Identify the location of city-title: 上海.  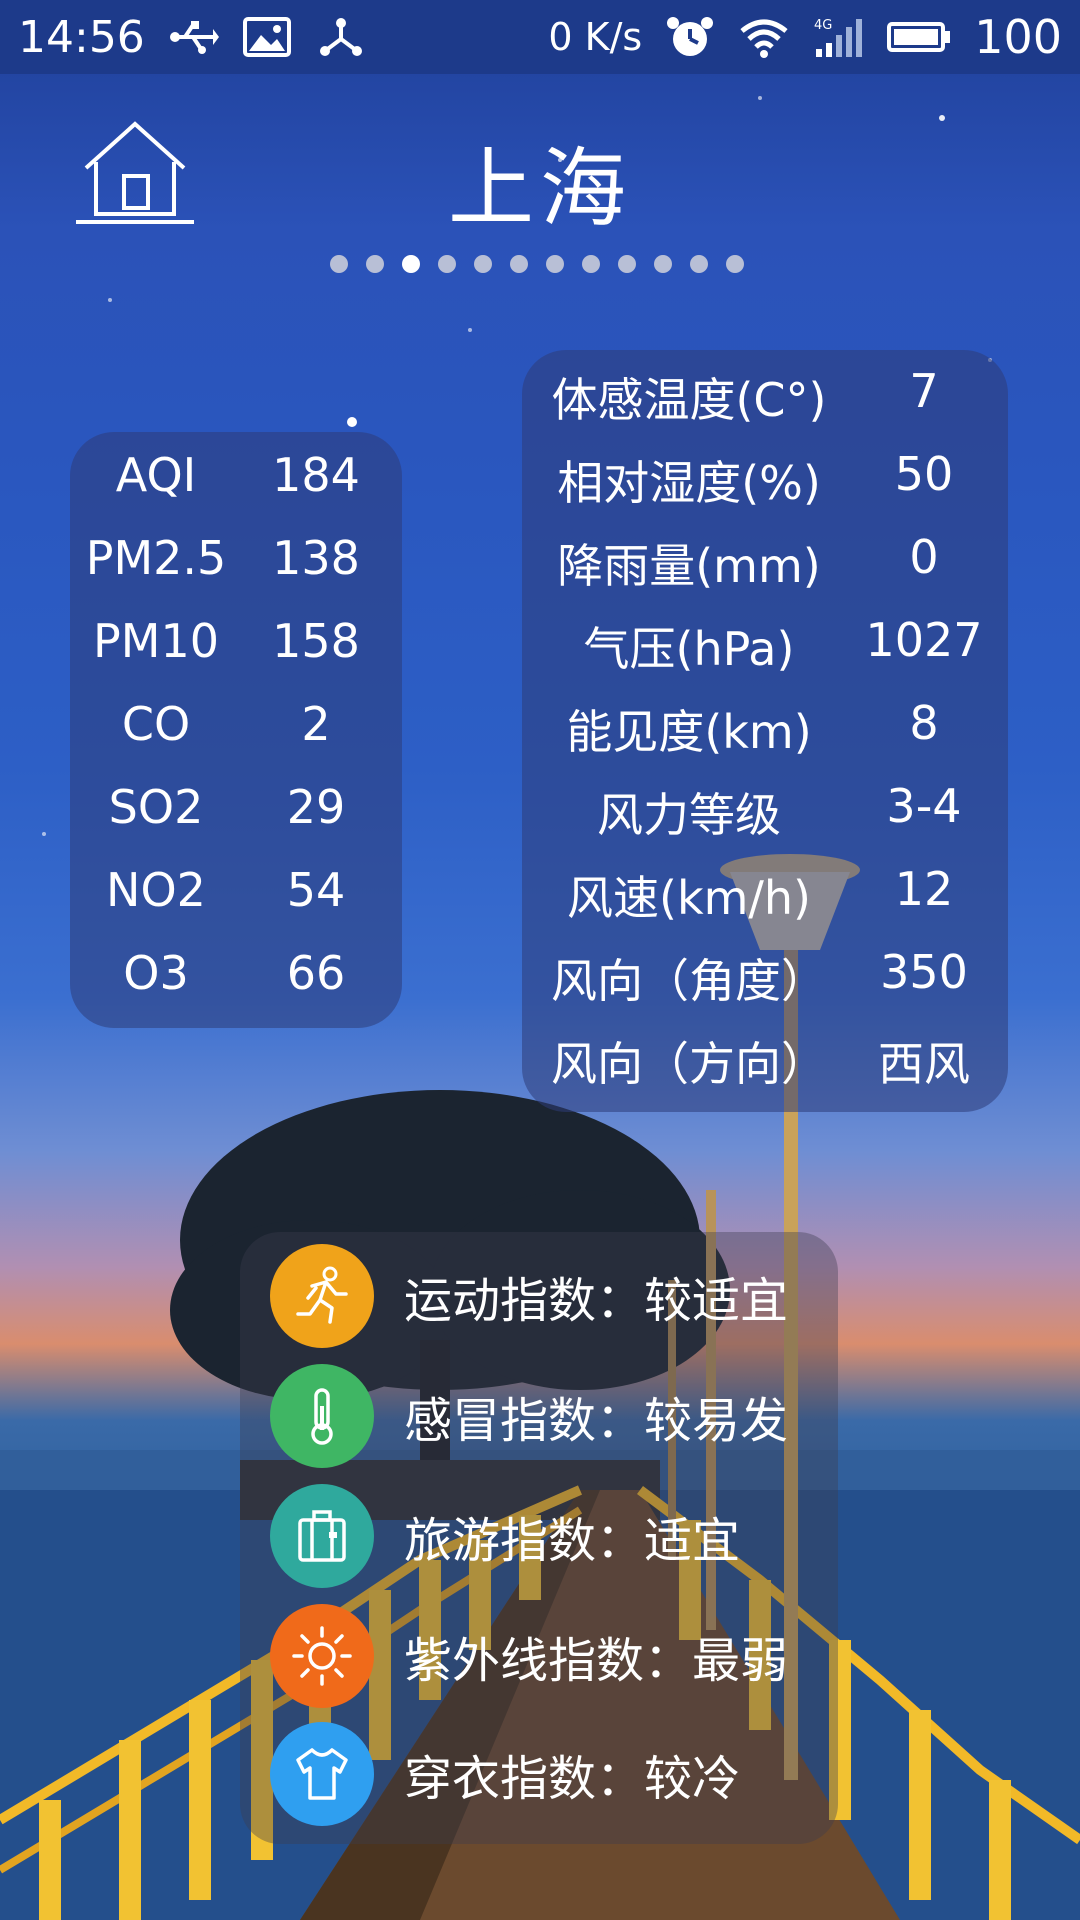
(540, 189).